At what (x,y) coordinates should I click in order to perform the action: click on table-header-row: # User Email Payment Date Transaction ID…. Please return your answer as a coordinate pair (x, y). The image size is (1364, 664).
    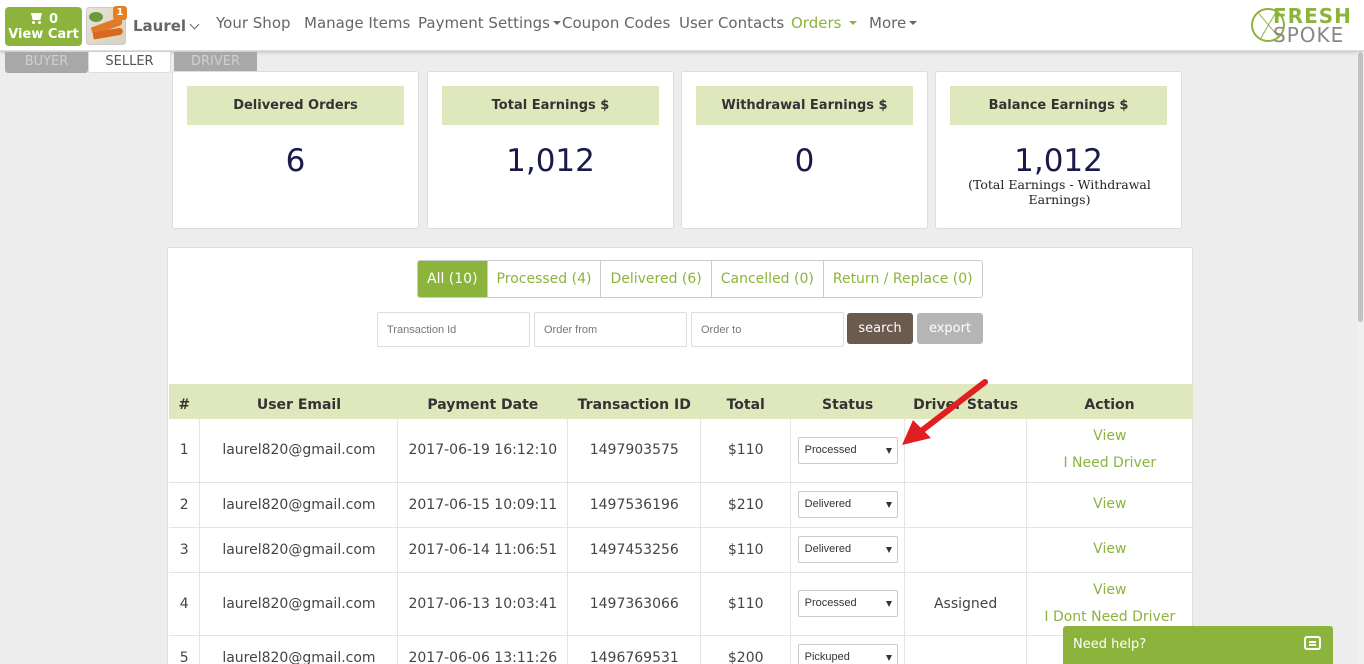
    Looking at the image, I should click on (681, 401).